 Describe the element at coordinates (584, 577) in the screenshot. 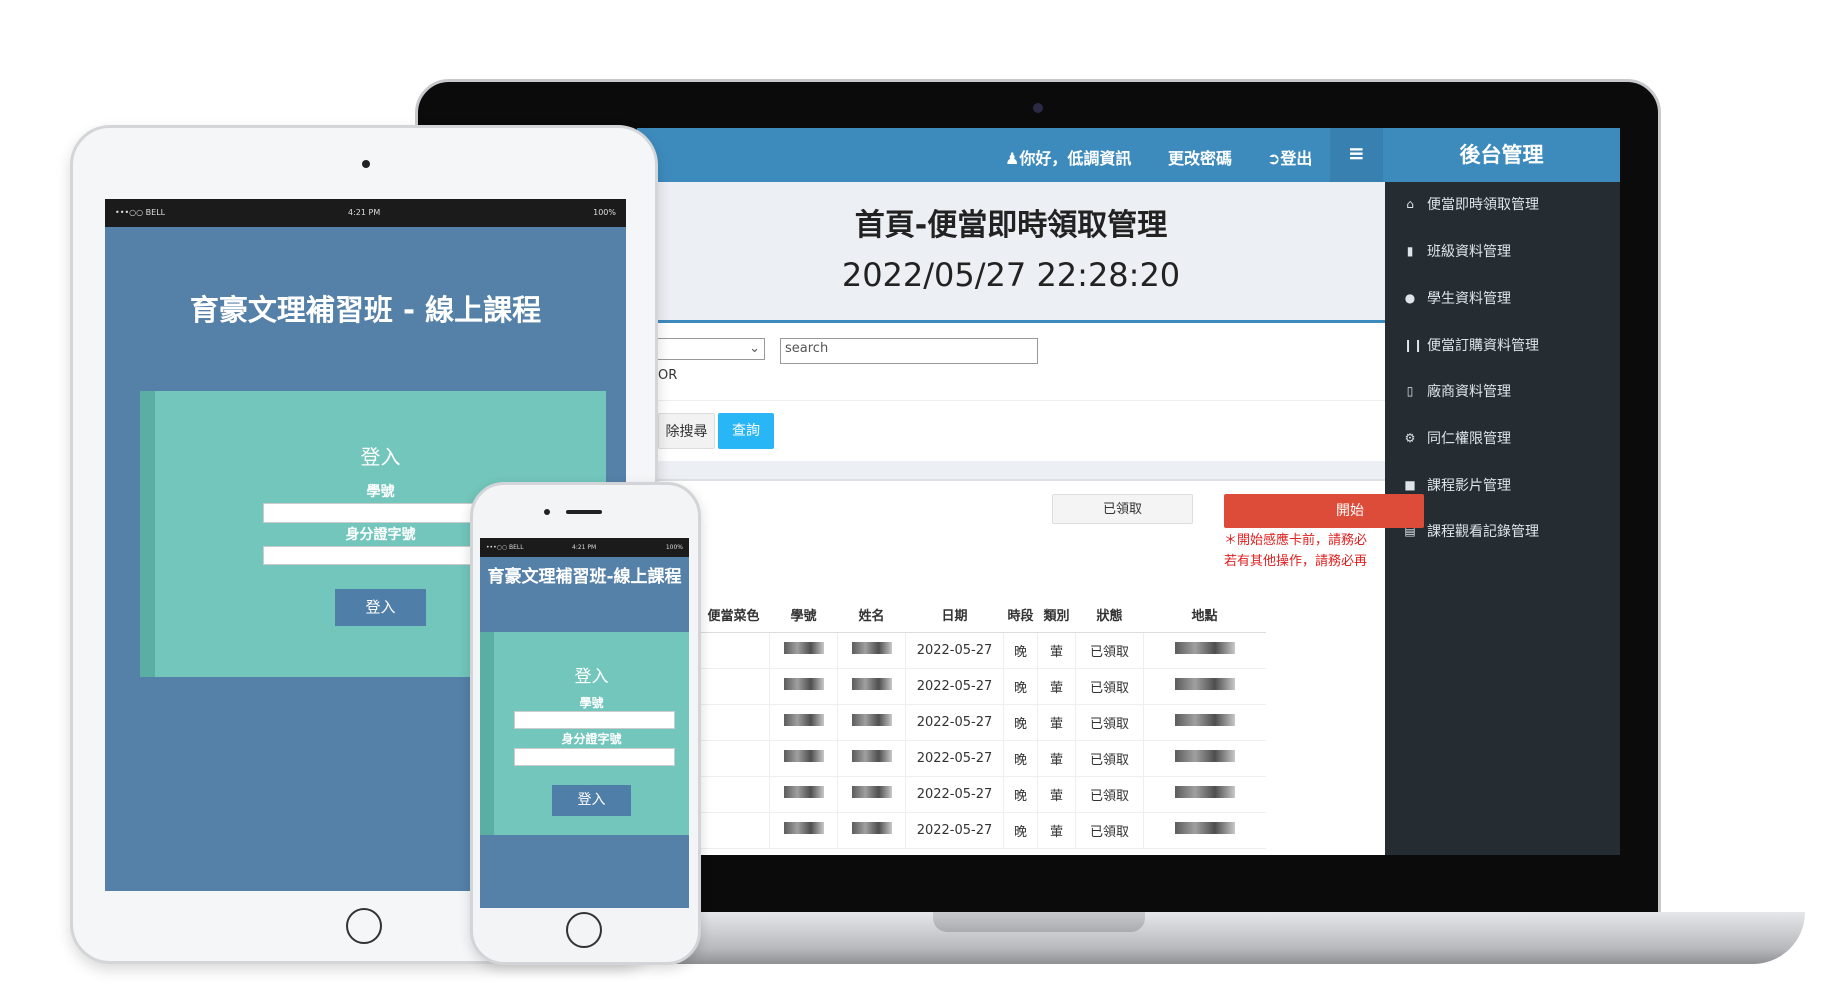

I see `site-title: 育豪文理補習班-線上課程` at that location.